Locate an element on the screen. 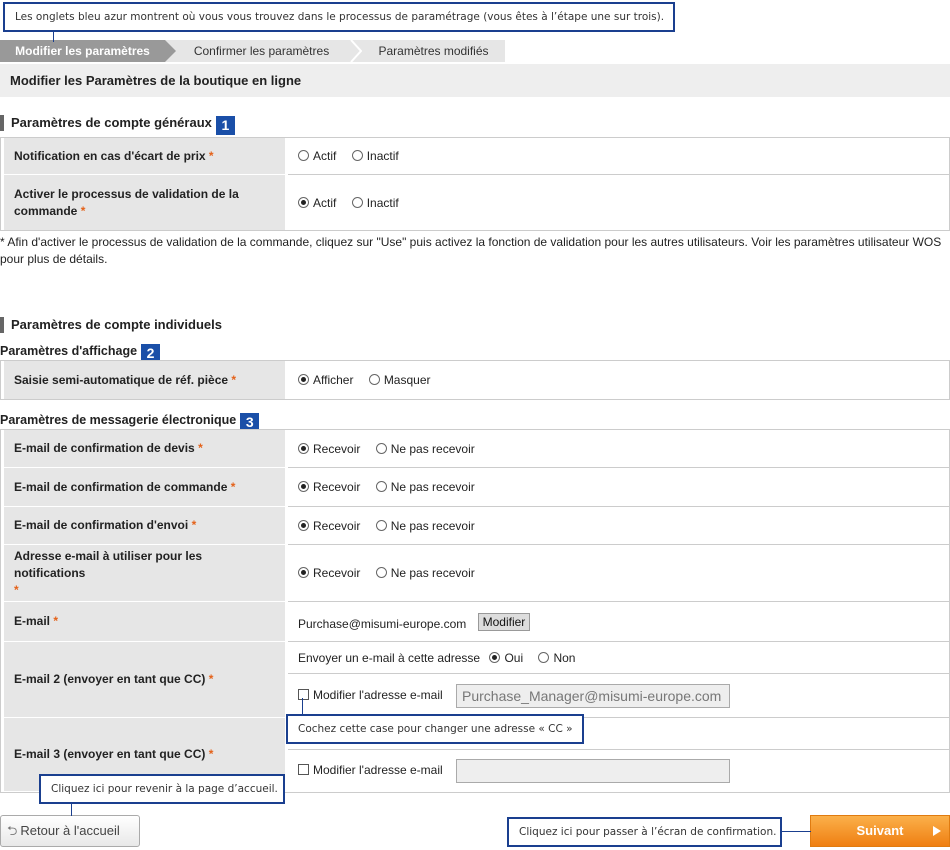 The width and height of the screenshot is (950, 850). email3-modify-cell: Modifier l'adresse e-mail is located at coordinates (618, 771).